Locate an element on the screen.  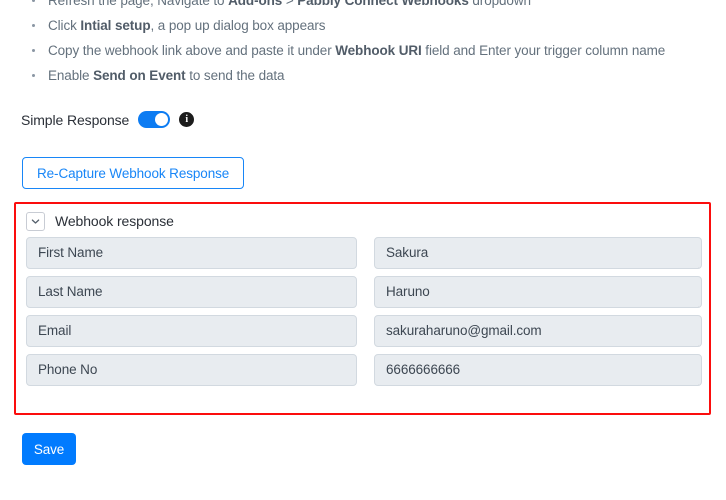
instruction-text: field and Enter your trigger column name is located at coordinates (543, 50).